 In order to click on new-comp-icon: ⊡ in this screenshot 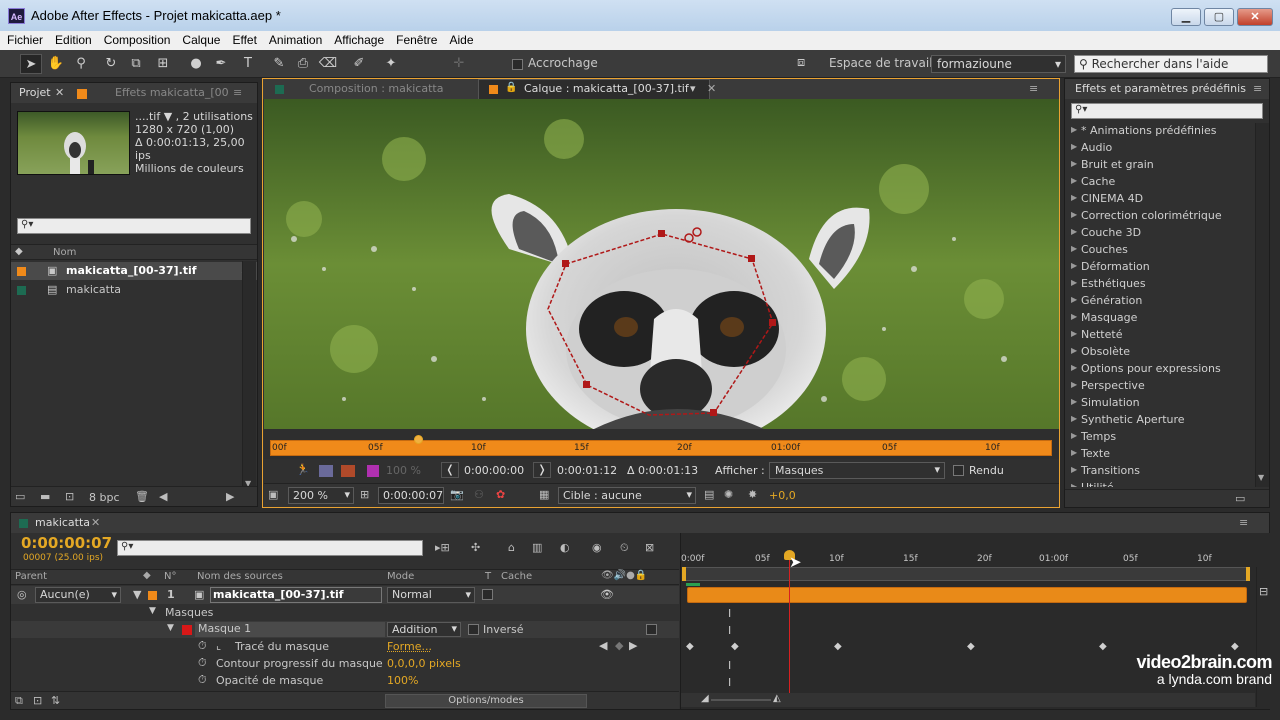, I will do `click(69, 496)`.